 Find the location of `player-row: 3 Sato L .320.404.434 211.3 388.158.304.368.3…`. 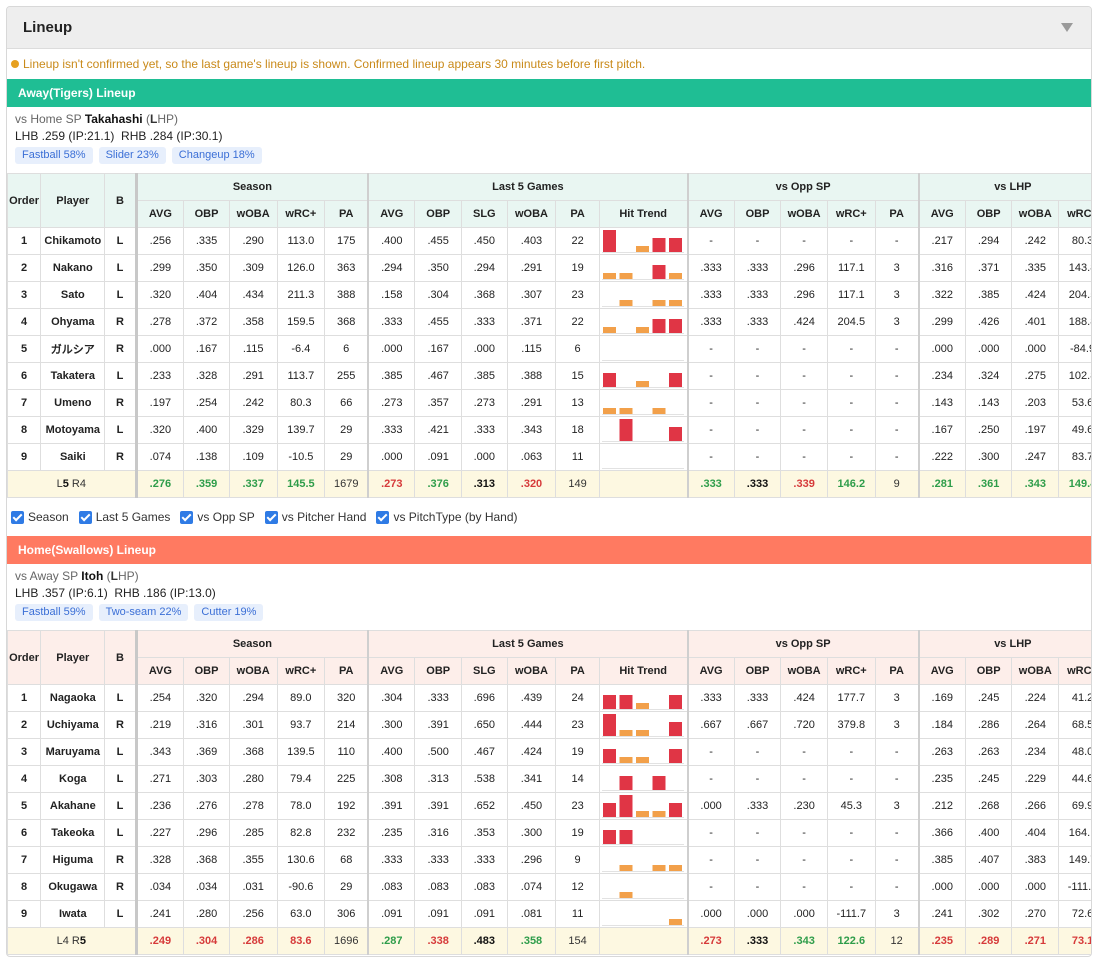

player-row: 3 Sato L .320.404.434 211.3 388.158.304.368.3… is located at coordinates (549, 295).